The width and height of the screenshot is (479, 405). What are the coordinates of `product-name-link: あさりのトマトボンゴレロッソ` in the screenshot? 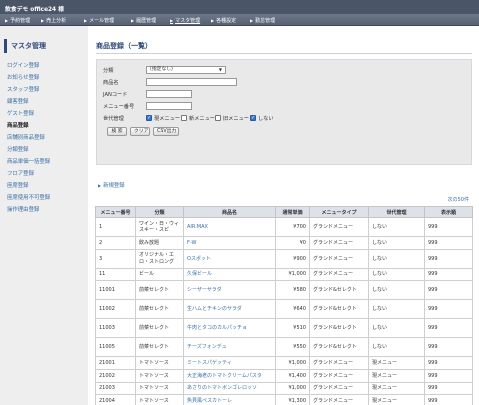 It's located at (229, 388).